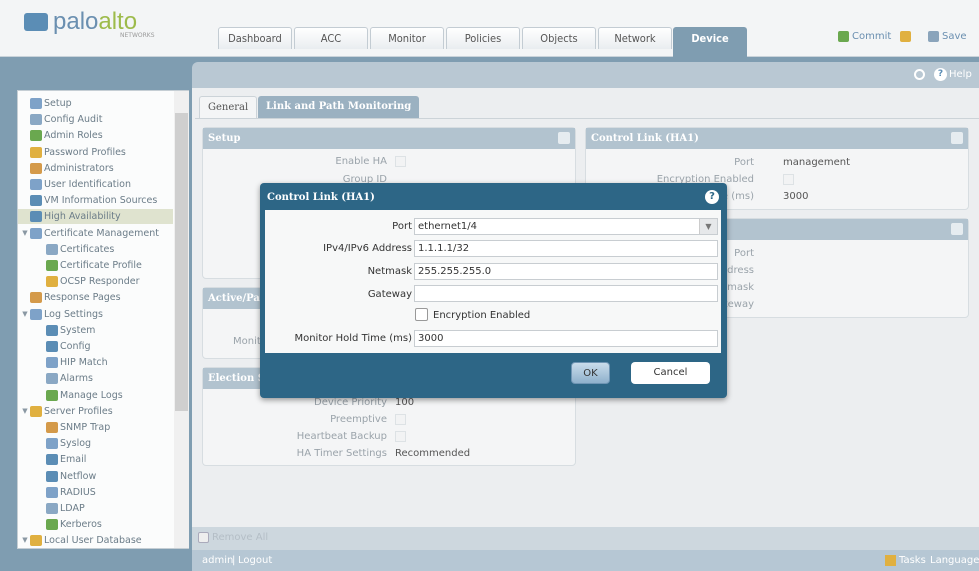  I want to click on tab-objects: Objects, so click(559, 38).